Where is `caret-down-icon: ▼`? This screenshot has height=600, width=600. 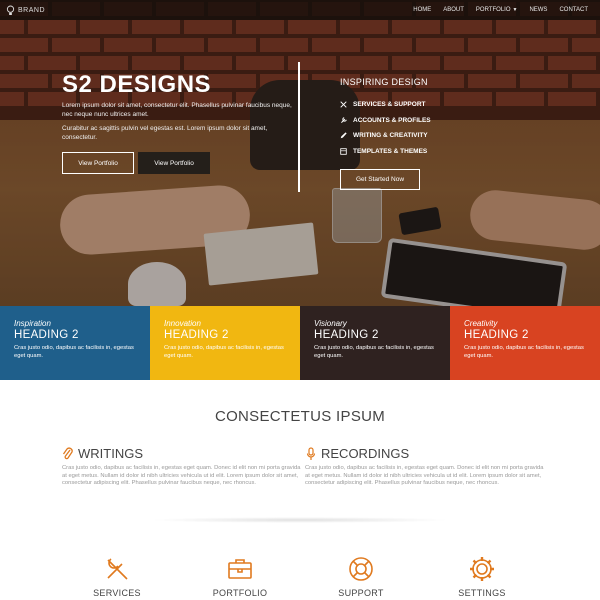 caret-down-icon: ▼ is located at coordinates (515, 10).